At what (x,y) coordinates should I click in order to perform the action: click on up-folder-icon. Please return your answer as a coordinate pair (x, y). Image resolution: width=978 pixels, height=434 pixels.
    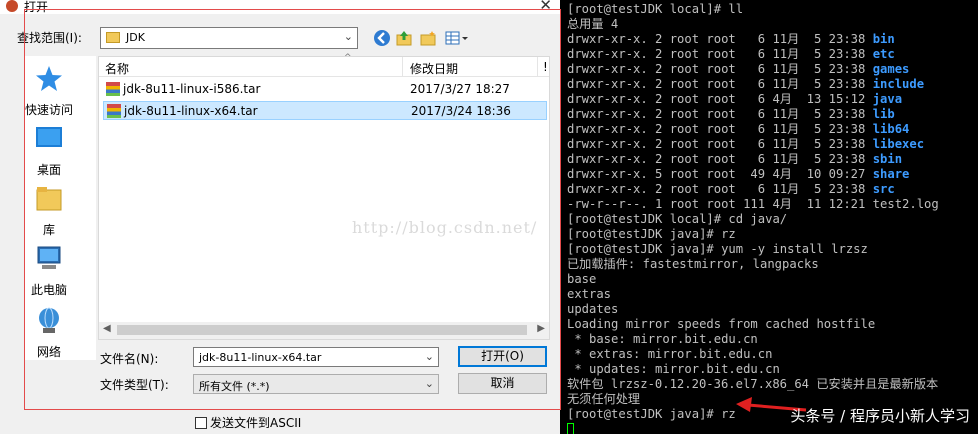
    Looking at the image, I should click on (404, 38).